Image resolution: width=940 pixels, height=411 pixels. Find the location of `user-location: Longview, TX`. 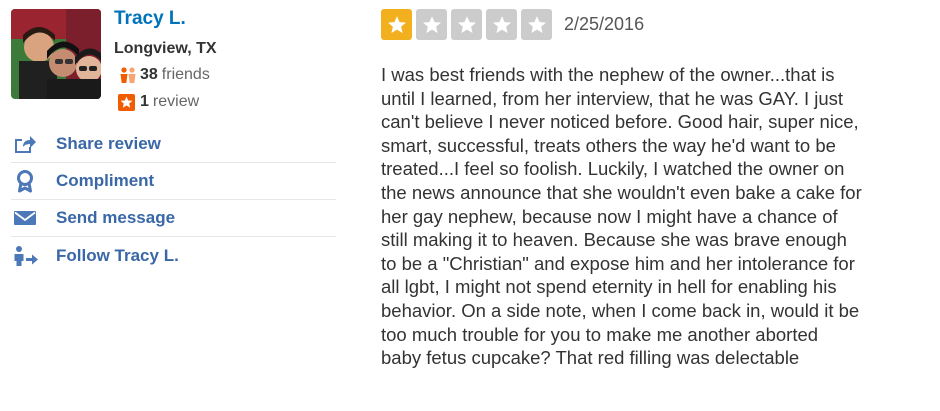

user-location: Longview, TX is located at coordinates (165, 48).